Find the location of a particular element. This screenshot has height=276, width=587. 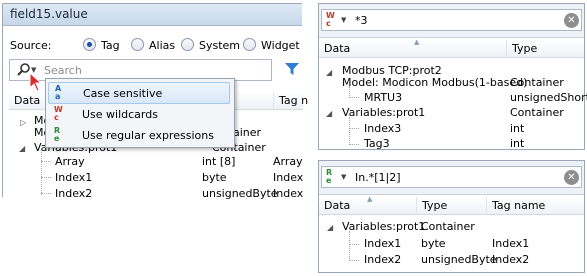

row-data: Array is located at coordinates (70, 161).